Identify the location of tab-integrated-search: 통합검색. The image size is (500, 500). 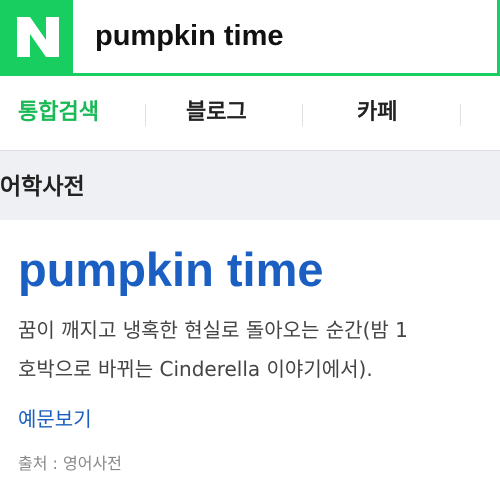
(58, 113).